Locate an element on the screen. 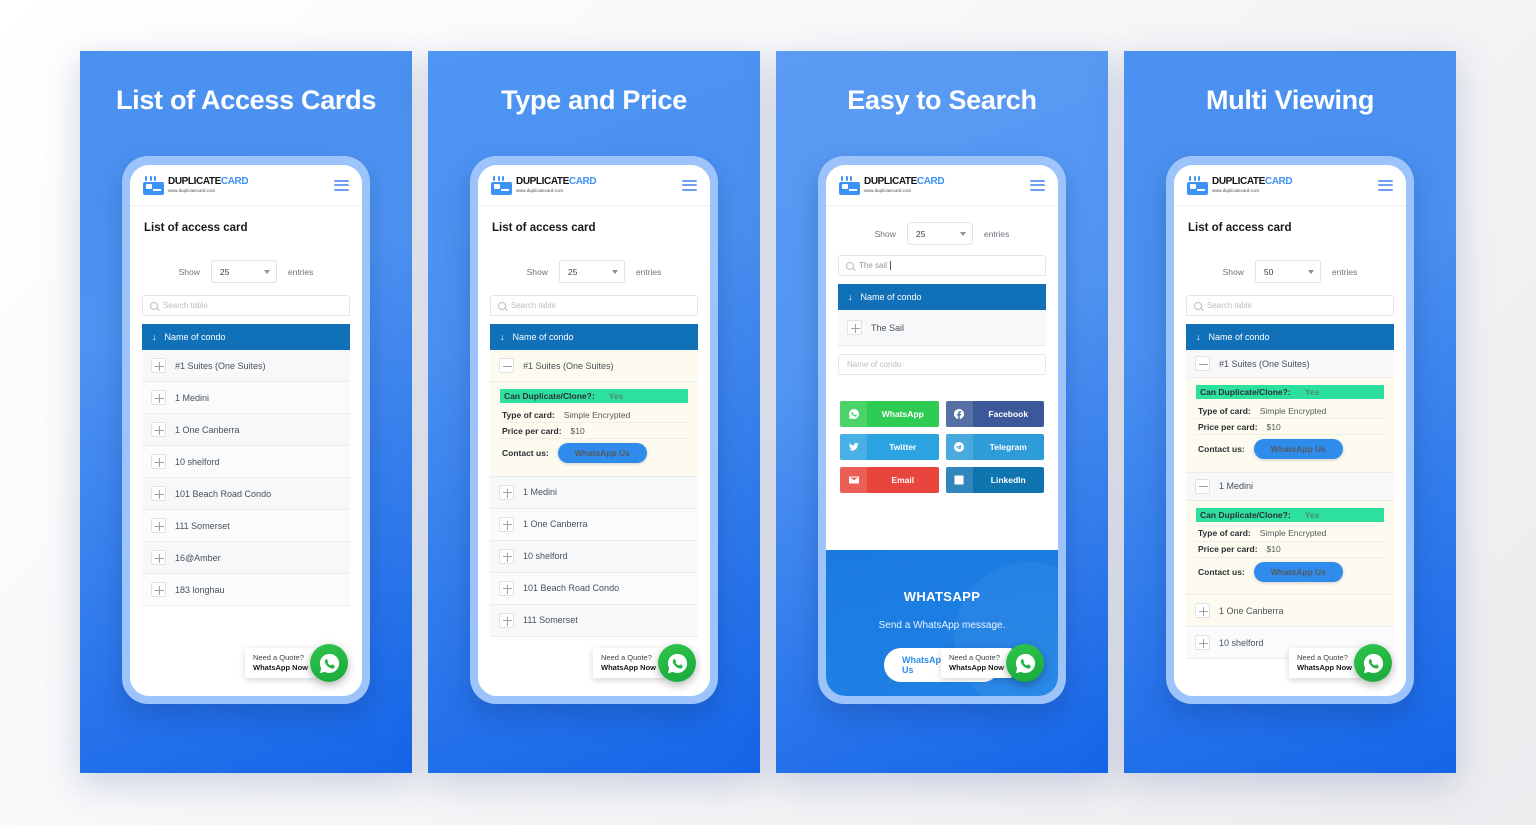 This screenshot has width=1536, height=825. share-button-whatsapp: WhatsApp is located at coordinates (889, 414).